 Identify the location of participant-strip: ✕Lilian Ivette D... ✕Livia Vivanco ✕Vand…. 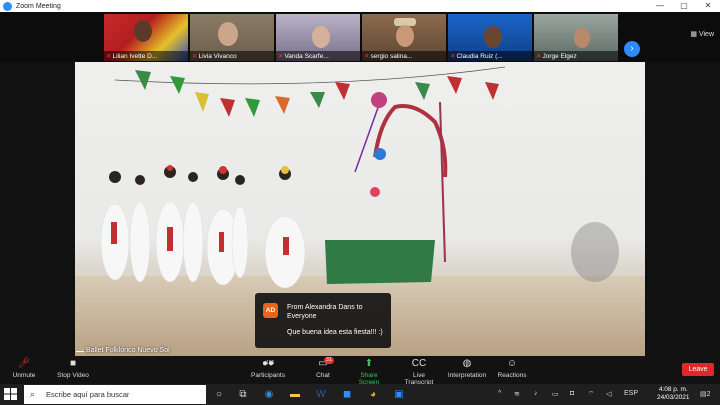
(360, 37).